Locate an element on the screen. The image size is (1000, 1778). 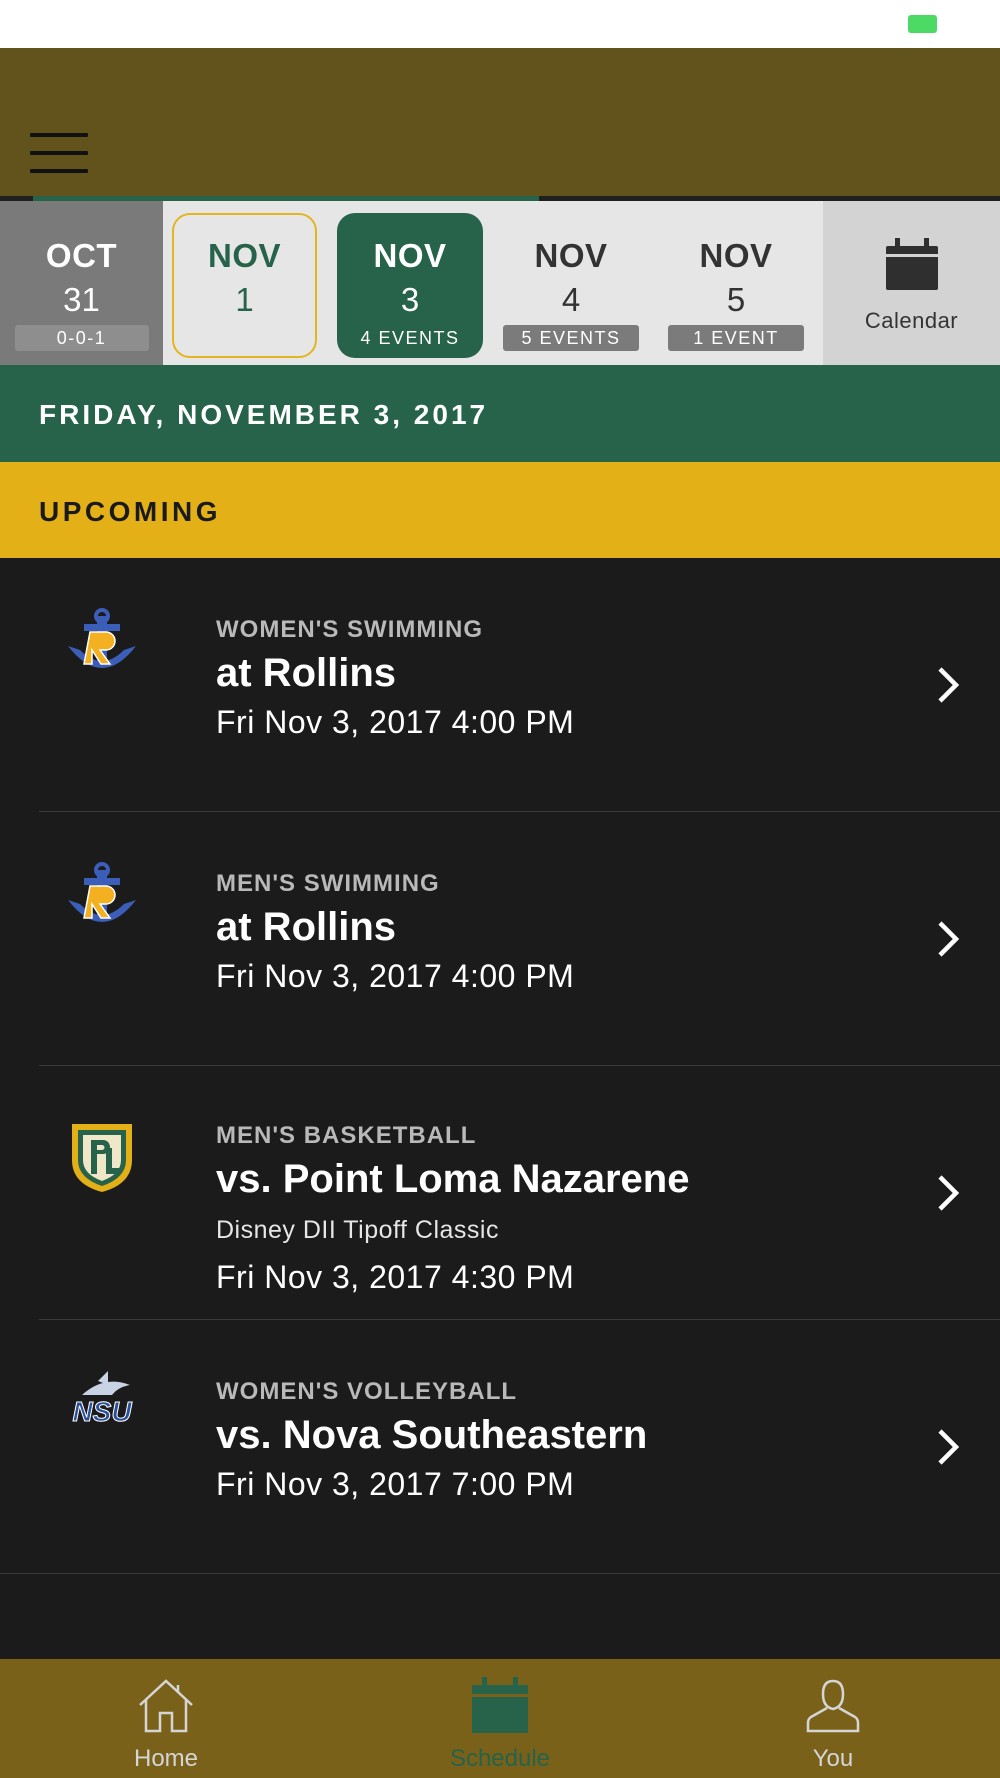
calendar-button: Calendar is located at coordinates (911, 283).